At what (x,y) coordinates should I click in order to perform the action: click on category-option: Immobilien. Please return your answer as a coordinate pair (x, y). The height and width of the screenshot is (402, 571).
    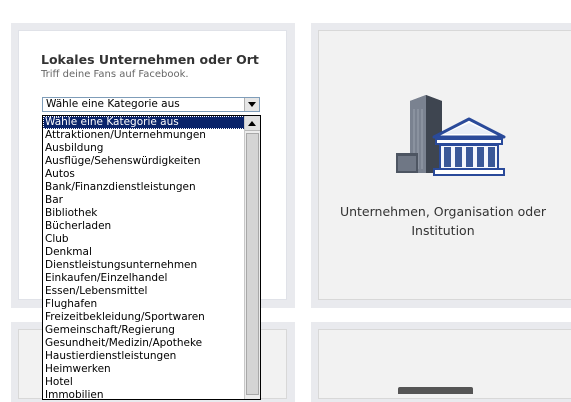
    Looking at the image, I should click on (144, 394).